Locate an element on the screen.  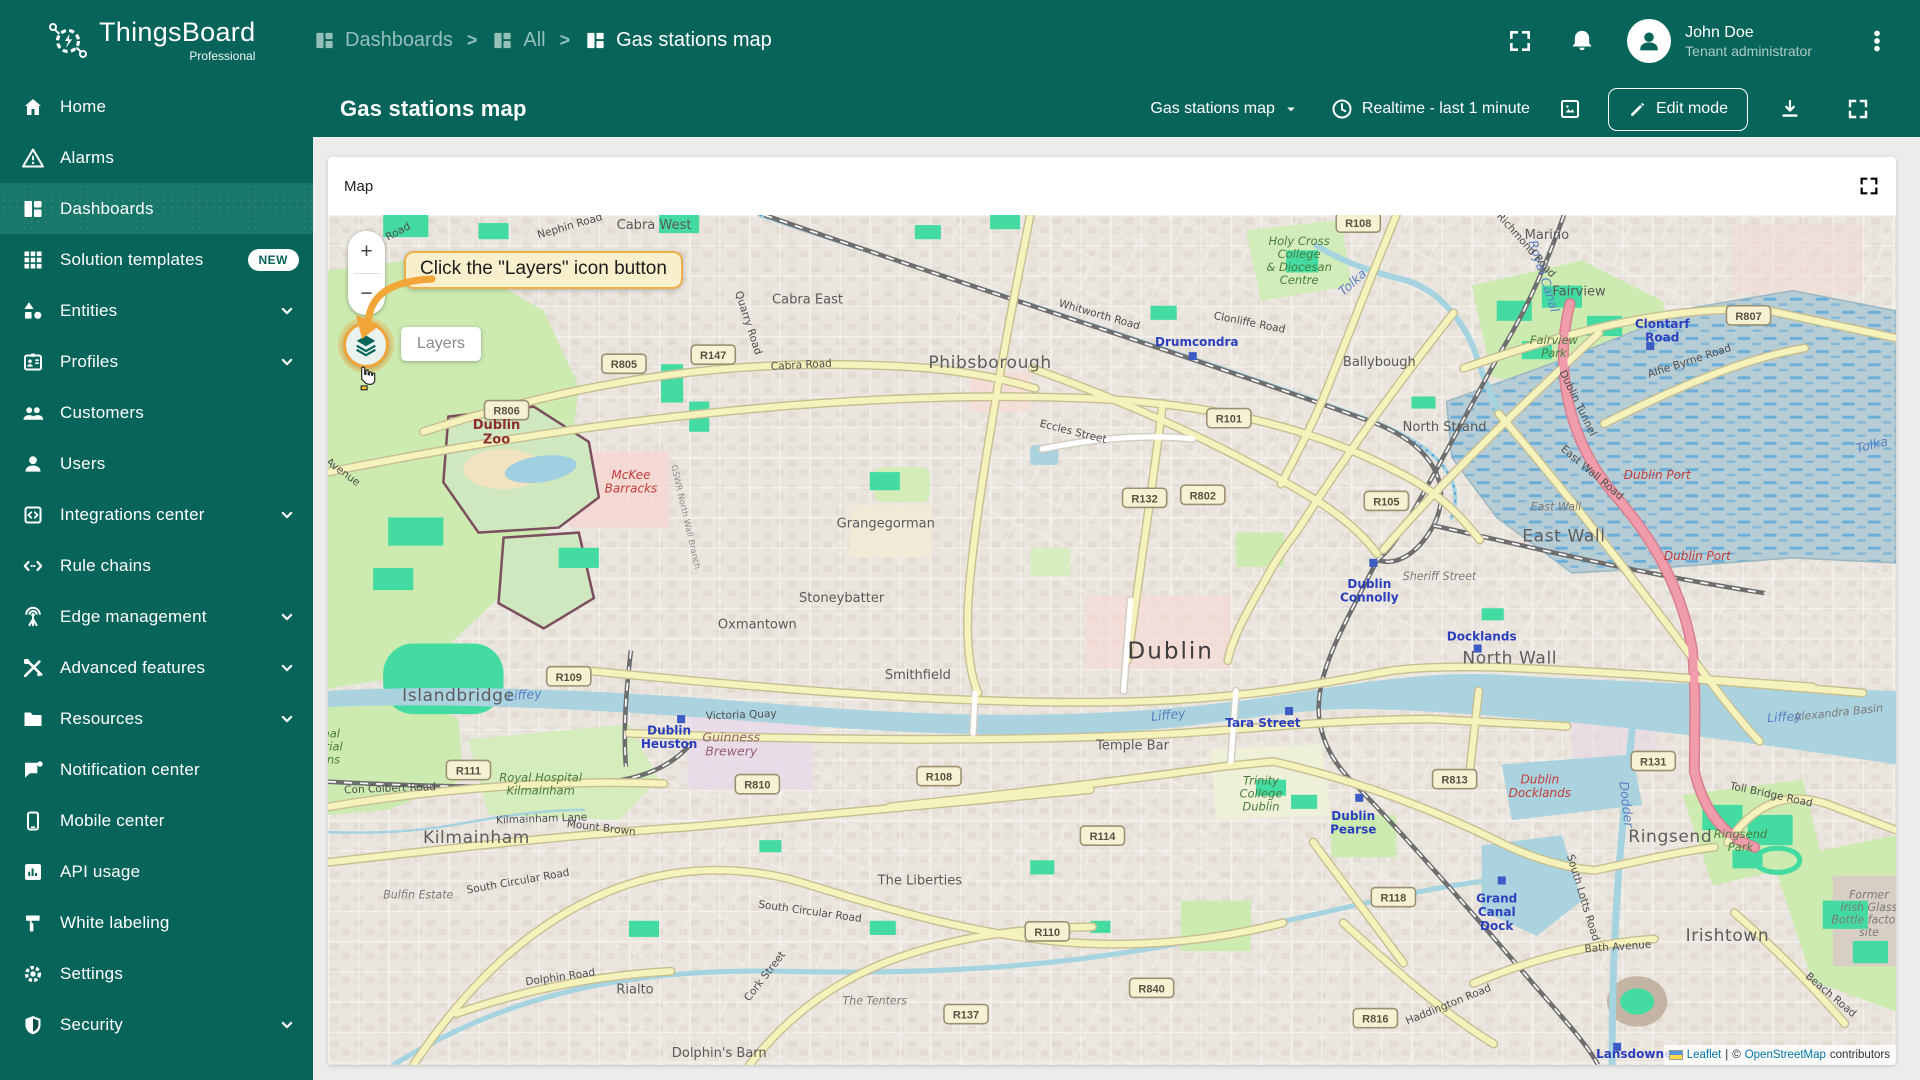
map-label: Lansdowne is located at coordinates (1634, 1054).